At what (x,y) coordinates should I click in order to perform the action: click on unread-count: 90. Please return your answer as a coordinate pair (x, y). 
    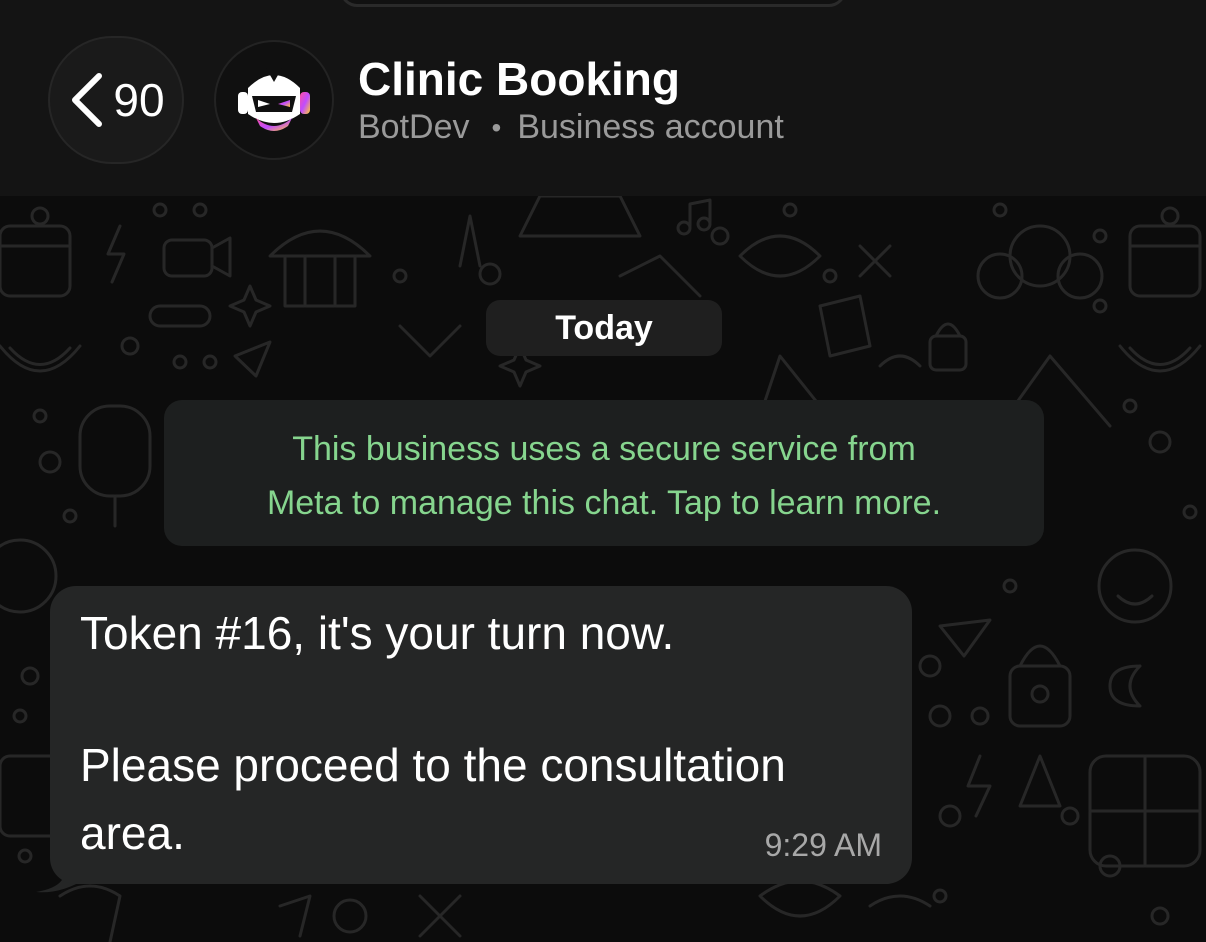
    Looking at the image, I should click on (139, 100).